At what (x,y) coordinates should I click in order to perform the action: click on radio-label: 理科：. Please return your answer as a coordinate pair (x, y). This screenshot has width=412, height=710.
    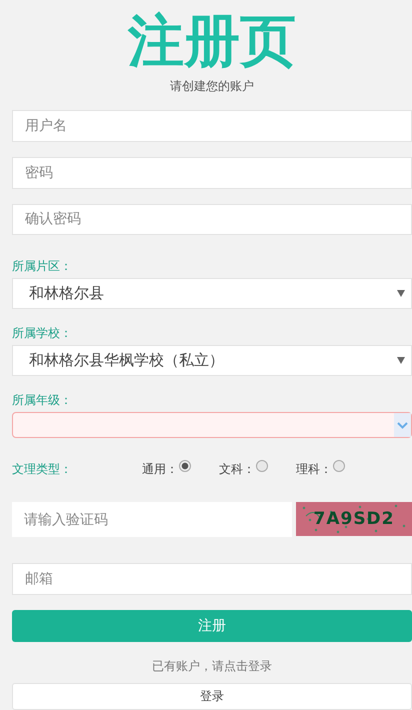
    Looking at the image, I should click on (314, 469).